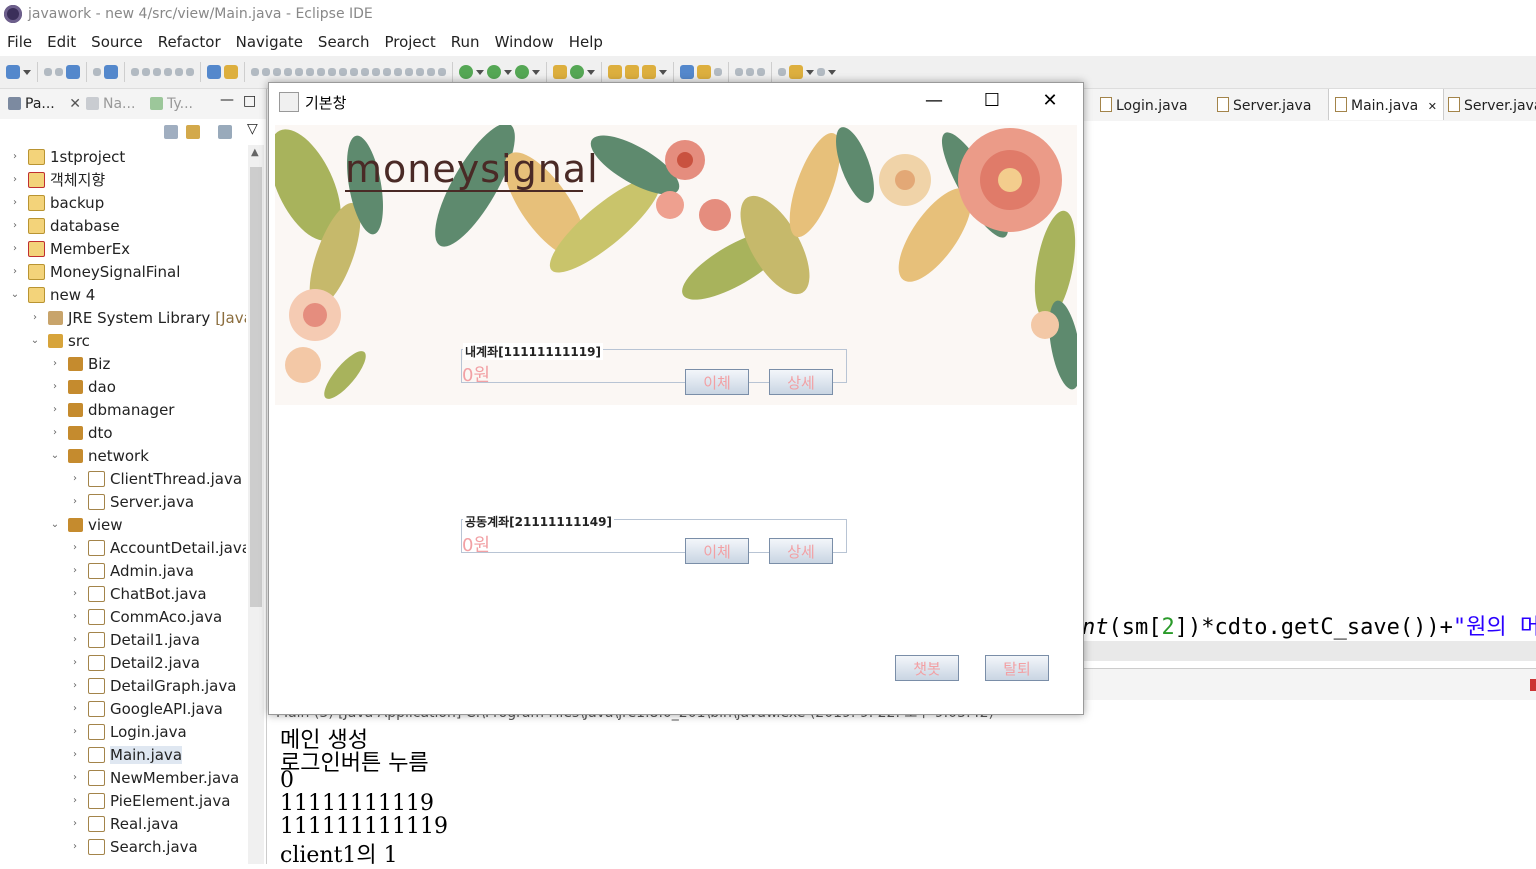  What do you see at coordinates (128, 731) in the screenshot?
I see `tree-item: › Login.java` at bounding box center [128, 731].